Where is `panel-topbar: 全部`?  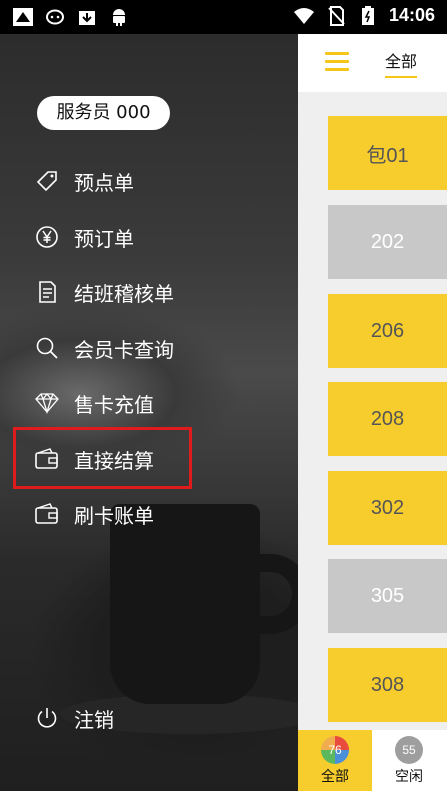
panel-topbar: 全部 is located at coordinates (372, 63).